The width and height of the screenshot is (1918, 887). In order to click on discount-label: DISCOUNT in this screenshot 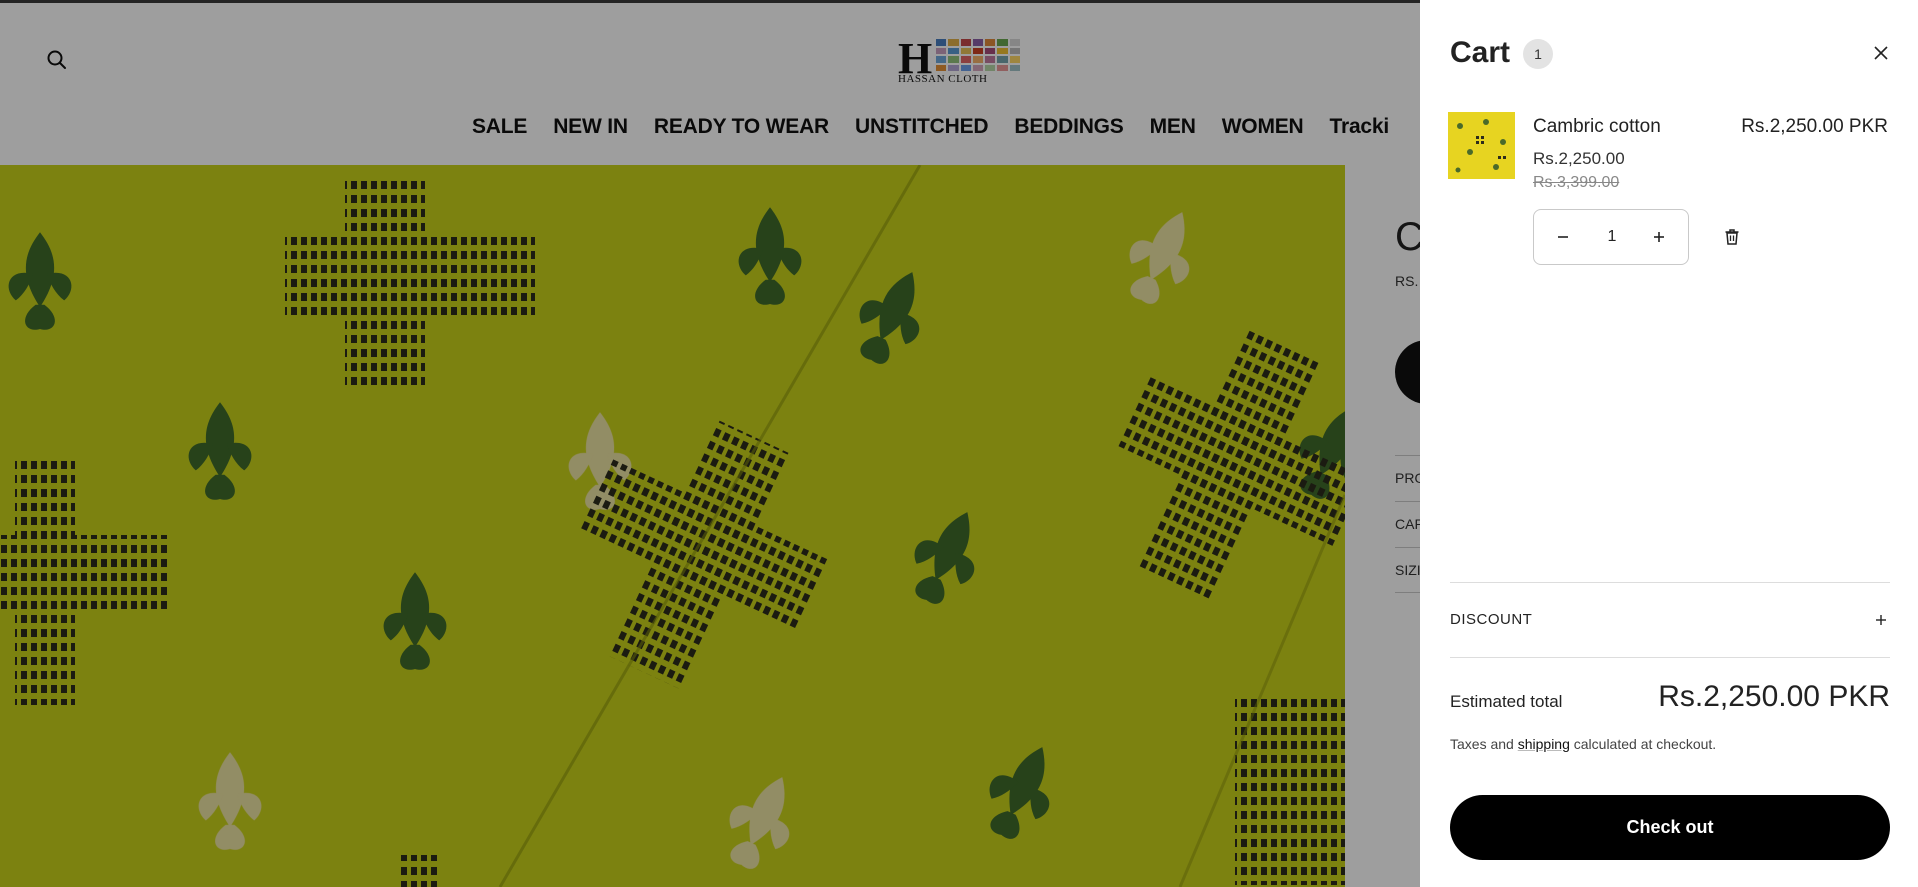, I will do `click(1491, 619)`.